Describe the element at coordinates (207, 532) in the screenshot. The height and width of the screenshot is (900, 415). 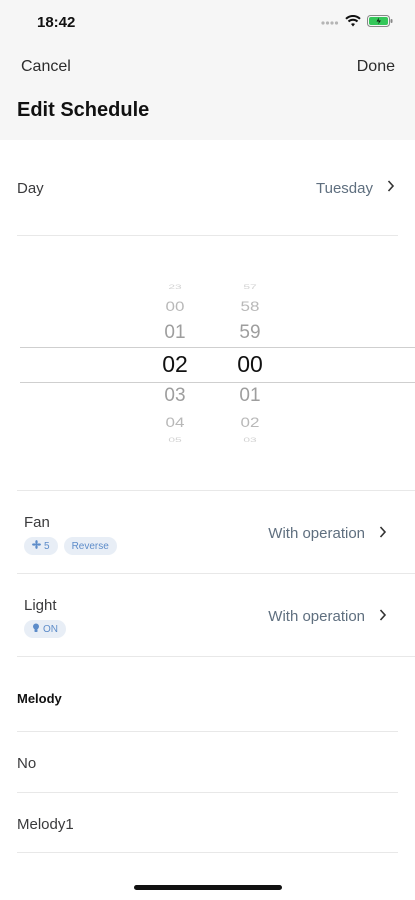
I see `fan-row: Fan 5 Reverse With operation` at that location.